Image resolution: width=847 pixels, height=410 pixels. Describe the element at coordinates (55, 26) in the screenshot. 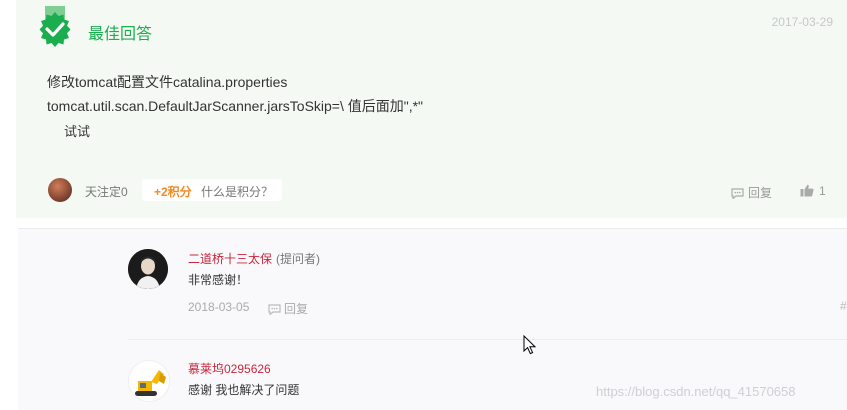

I see `best-answer-badge-icon` at that location.